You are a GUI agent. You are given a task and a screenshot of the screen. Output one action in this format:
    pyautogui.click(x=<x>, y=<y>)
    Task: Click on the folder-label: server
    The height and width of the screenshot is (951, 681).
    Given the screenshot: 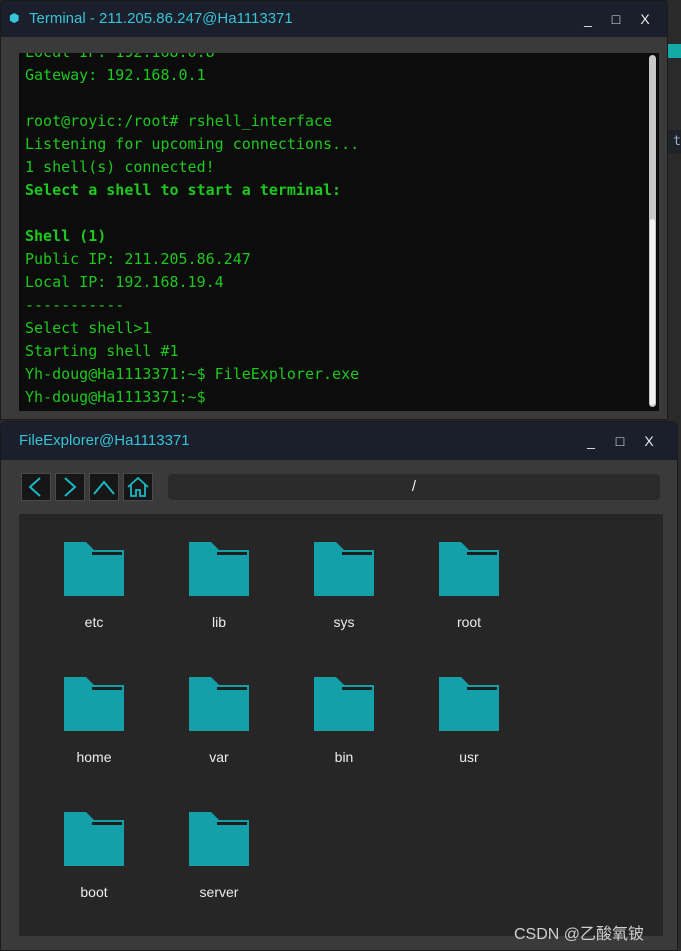 What is the action you would take?
    pyautogui.click(x=219, y=892)
    